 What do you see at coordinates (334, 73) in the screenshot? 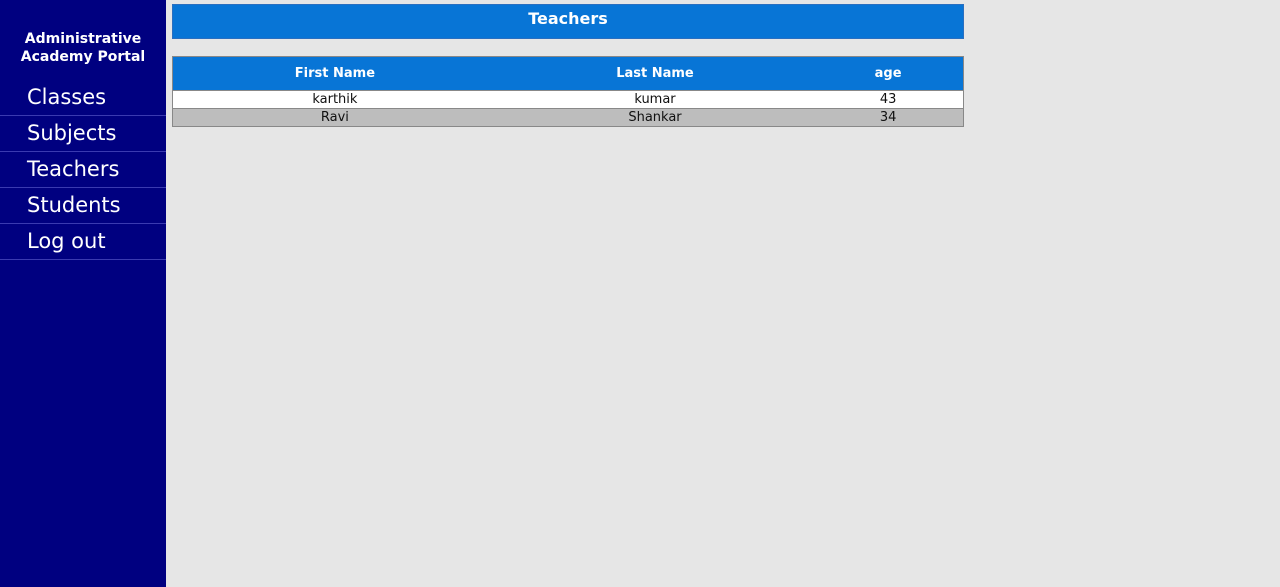
I see `column-header-first-name: First Name` at bounding box center [334, 73].